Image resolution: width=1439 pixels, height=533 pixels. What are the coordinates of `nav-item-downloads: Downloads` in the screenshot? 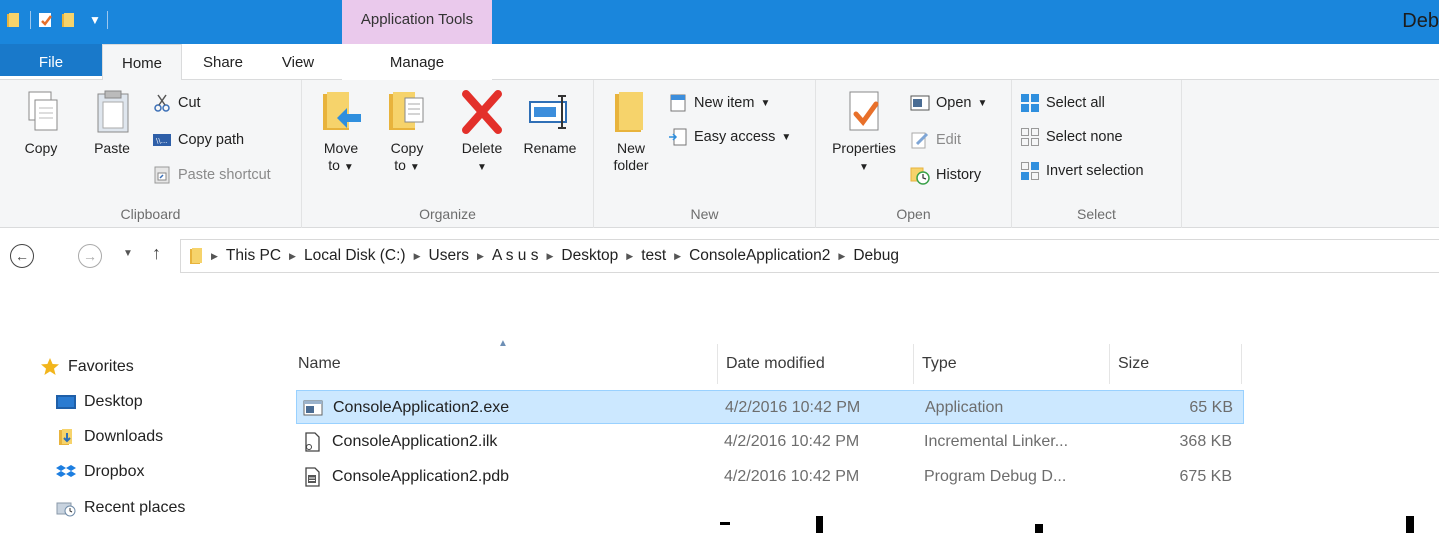 It's located at (109, 437).